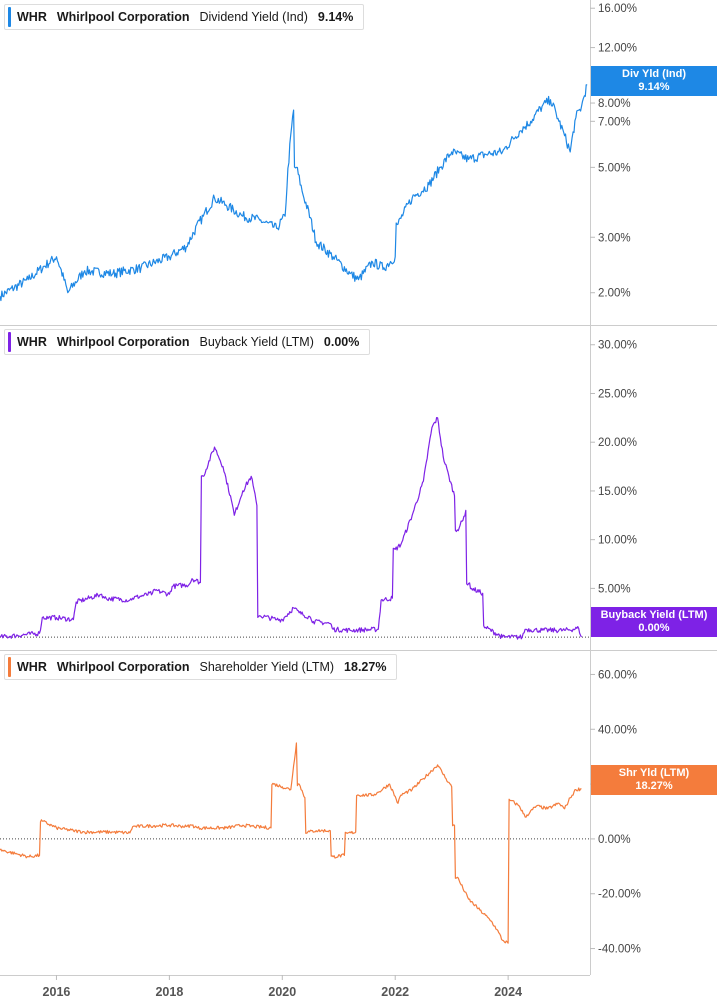  I want to click on y-tick-label: 20.00%, so click(617, 443).